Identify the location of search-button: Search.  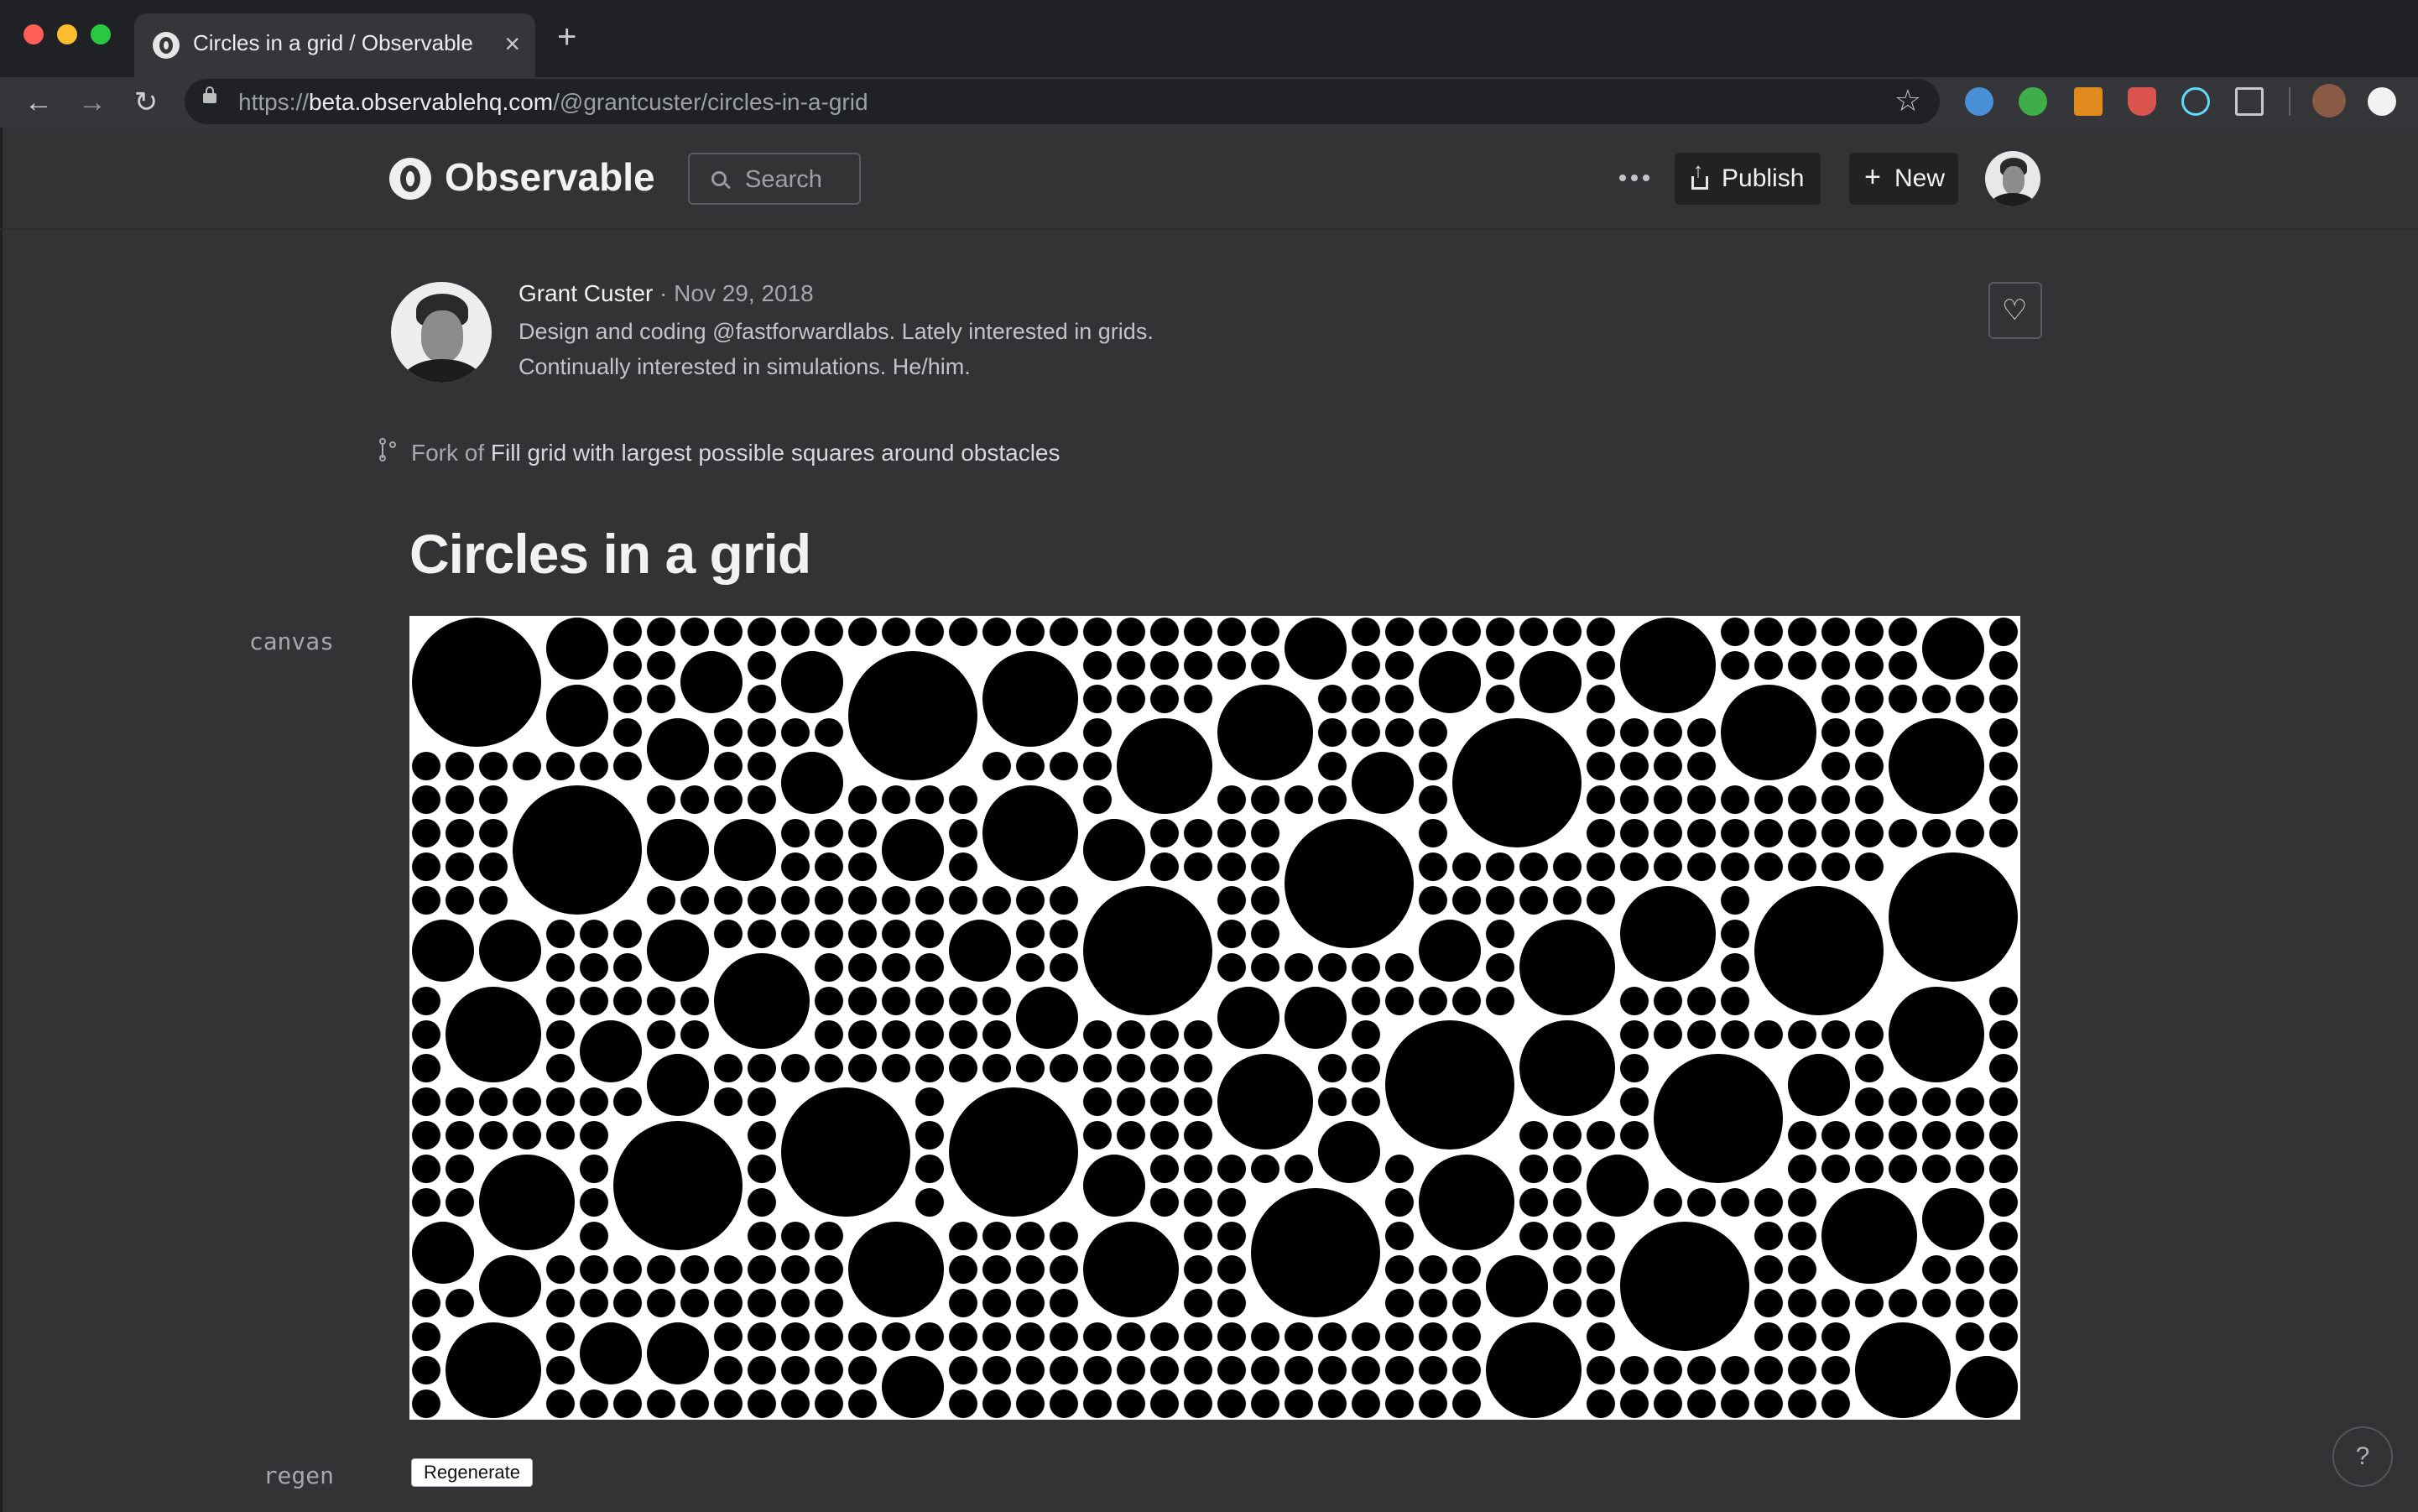
(775, 179).